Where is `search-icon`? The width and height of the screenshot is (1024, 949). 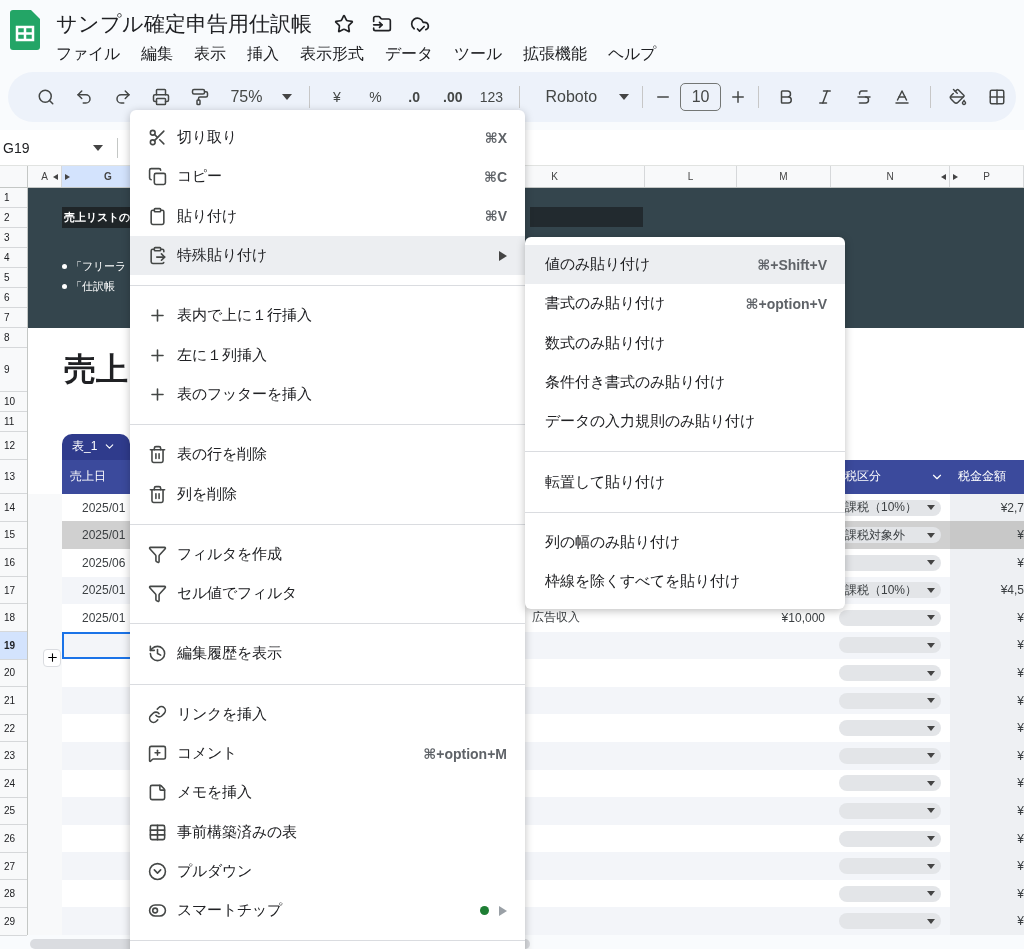
search-icon is located at coordinates (46, 97).